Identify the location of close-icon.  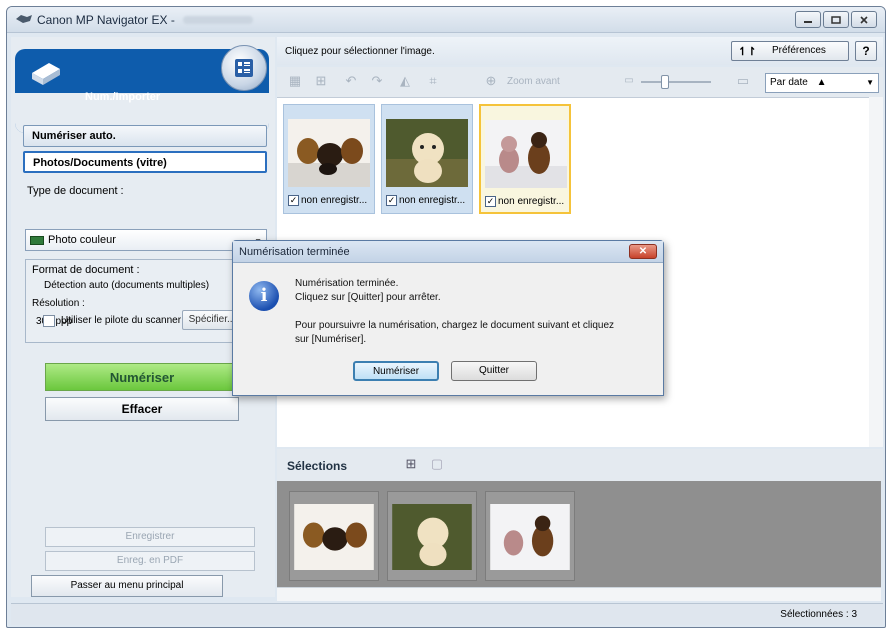
(864, 19).